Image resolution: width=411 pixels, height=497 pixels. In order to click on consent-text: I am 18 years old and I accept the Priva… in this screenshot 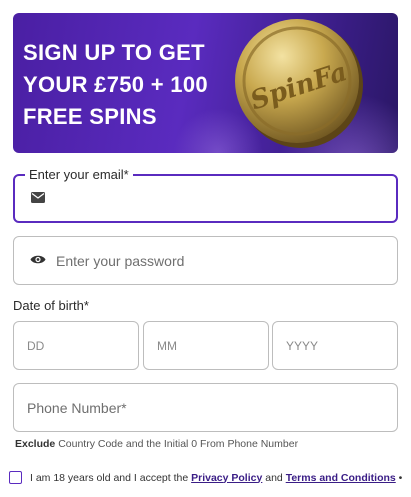, I will do `click(216, 478)`.